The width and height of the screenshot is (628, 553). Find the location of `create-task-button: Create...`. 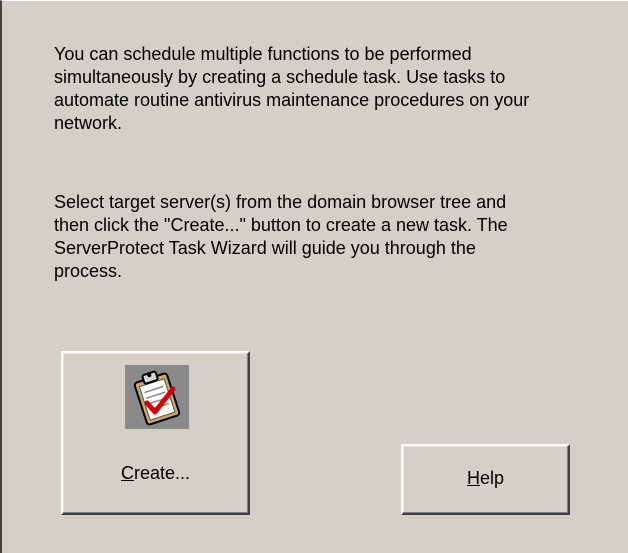

create-task-button: Create... is located at coordinates (155, 433).